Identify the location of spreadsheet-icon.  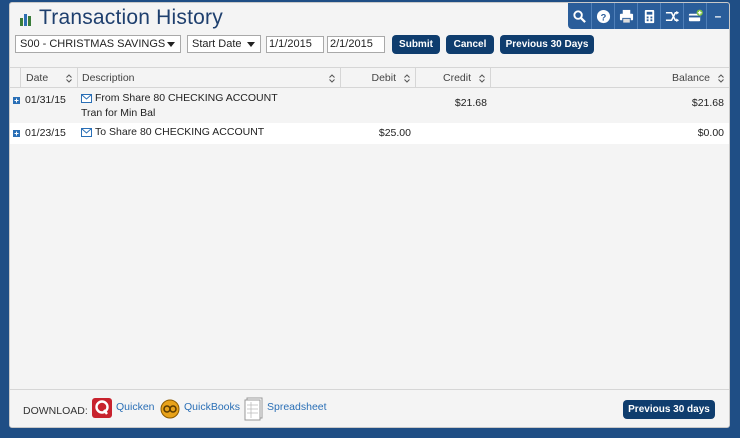
(254, 409).